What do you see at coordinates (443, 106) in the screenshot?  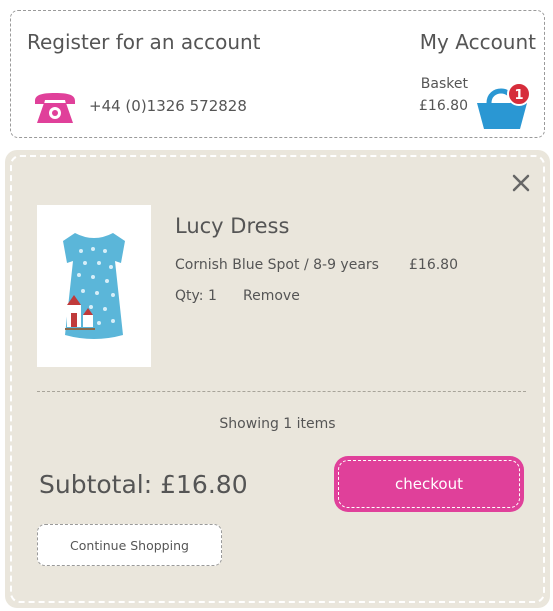 I see `basket-total: £16.80` at bounding box center [443, 106].